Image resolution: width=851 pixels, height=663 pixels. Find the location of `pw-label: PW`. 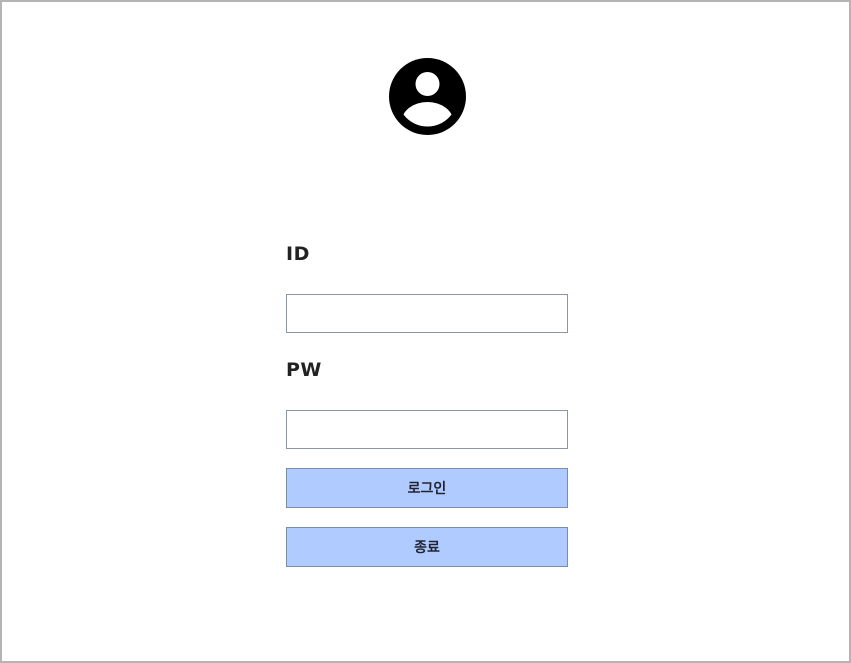

pw-label: PW is located at coordinates (304, 370).